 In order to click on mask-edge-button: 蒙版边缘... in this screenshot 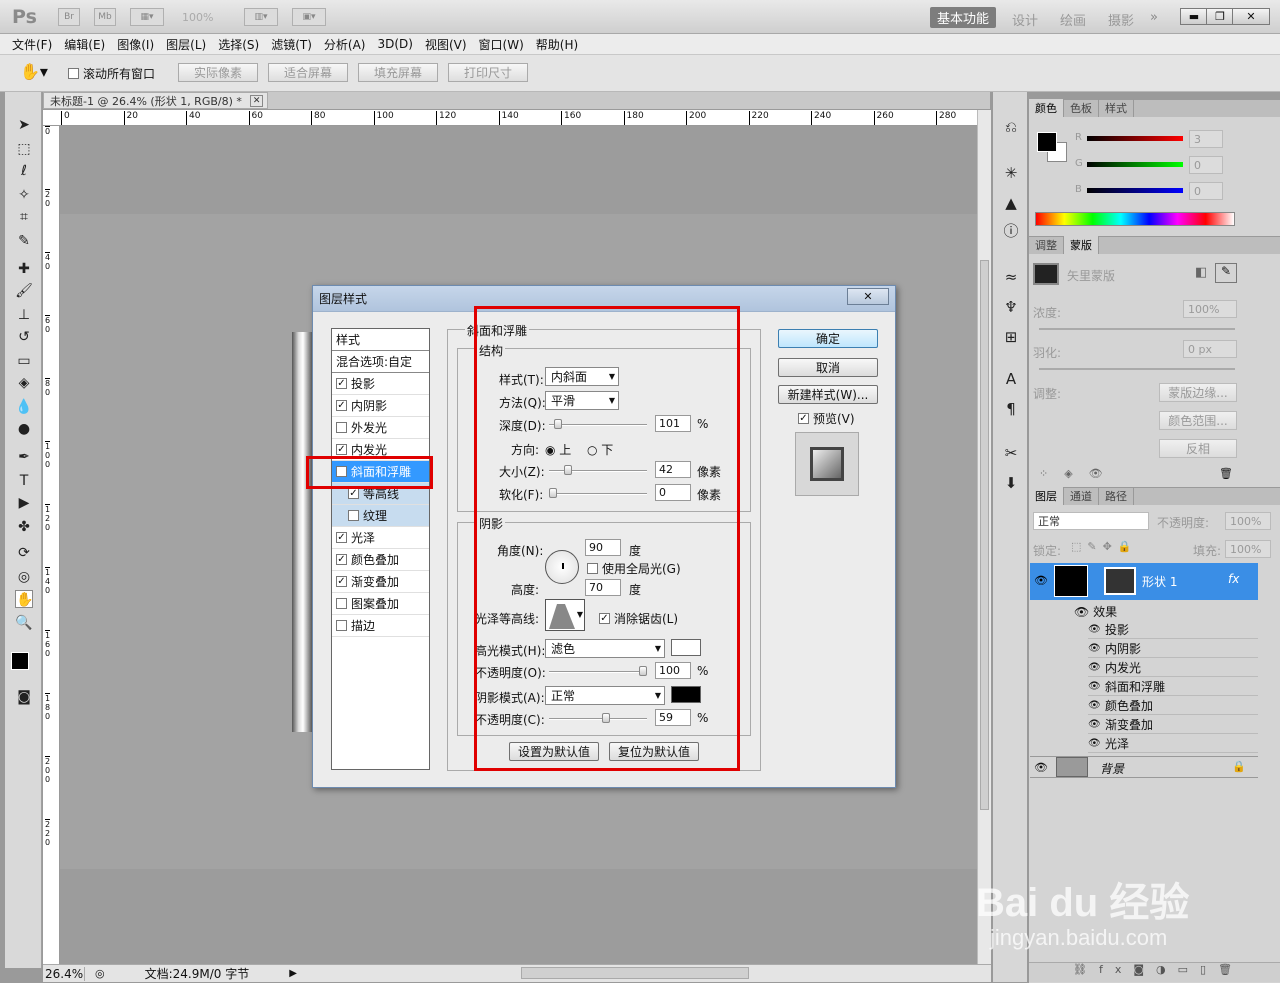, I will do `click(1198, 392)`.